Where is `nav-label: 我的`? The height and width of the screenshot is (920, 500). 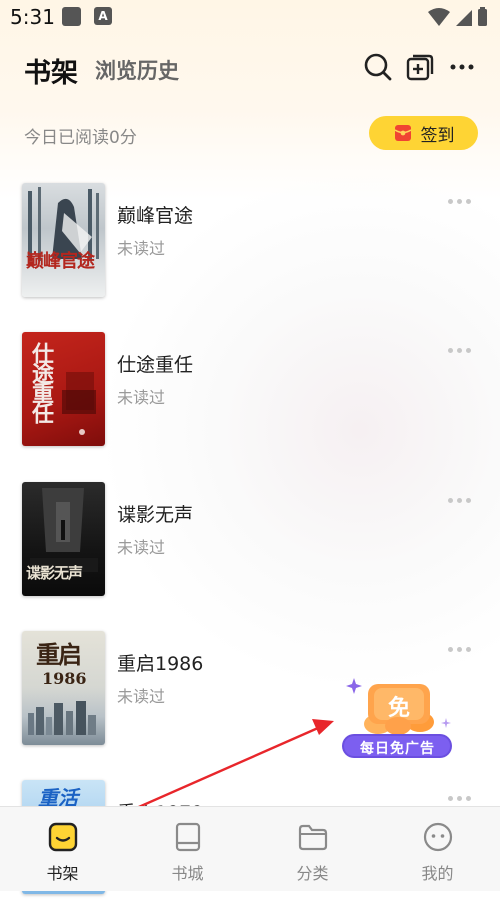 nav-label: 我的 is located at coordinates (437, 873).